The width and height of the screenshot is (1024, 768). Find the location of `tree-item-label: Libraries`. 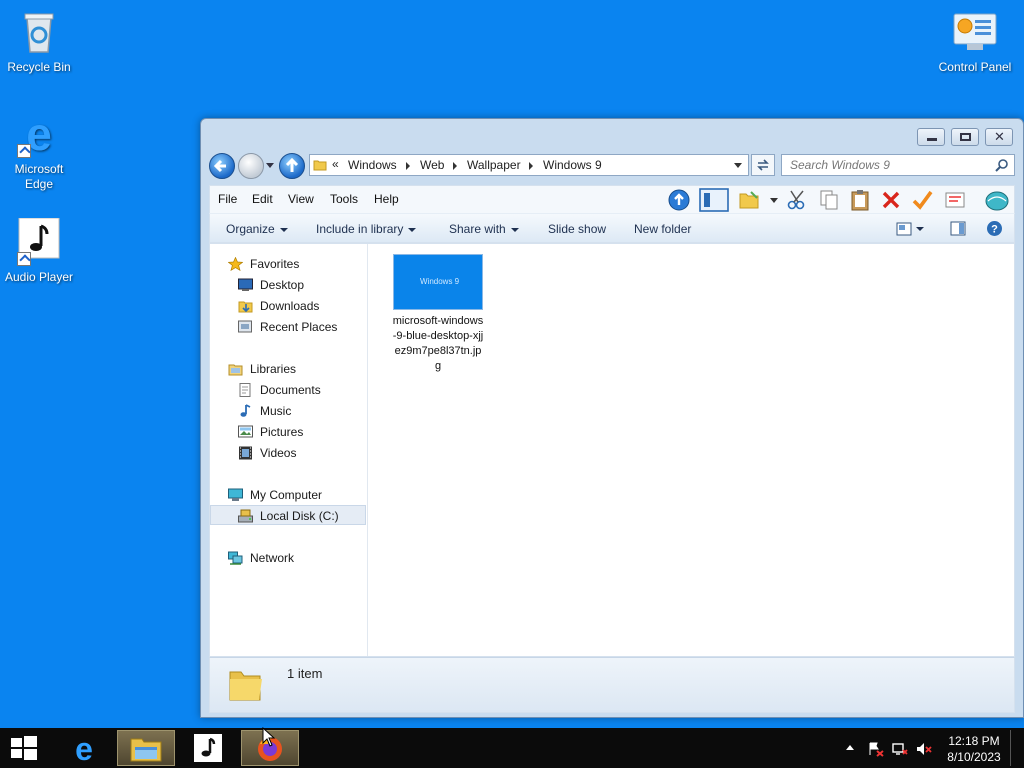

tree-item-label: Libraries is located at coordinates (273, 369).